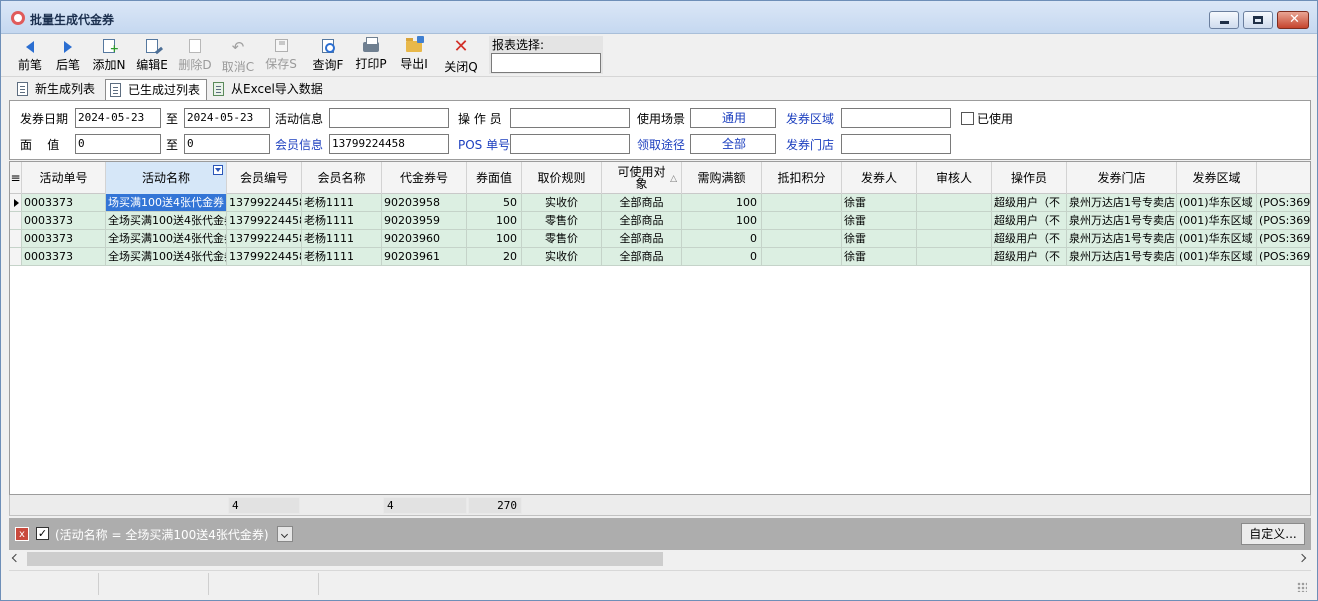 The width and height of the screenshot is (1318, 601). Describe the element at coordinates (118, 144) in the screenshot. I see `face-value-from-field: 0` at that location.